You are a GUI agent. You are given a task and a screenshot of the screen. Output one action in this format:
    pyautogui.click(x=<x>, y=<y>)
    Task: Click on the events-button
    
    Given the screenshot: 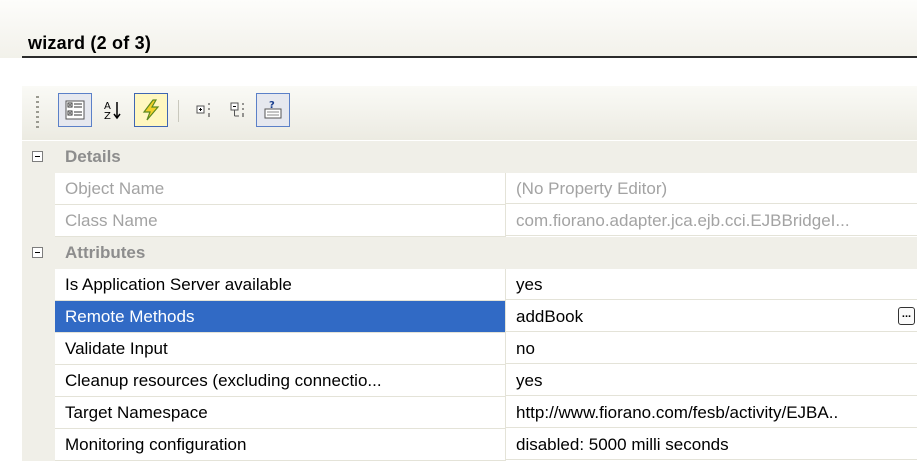 What is the action you would take?
    pyautogui.click(x=151, y=110)
    